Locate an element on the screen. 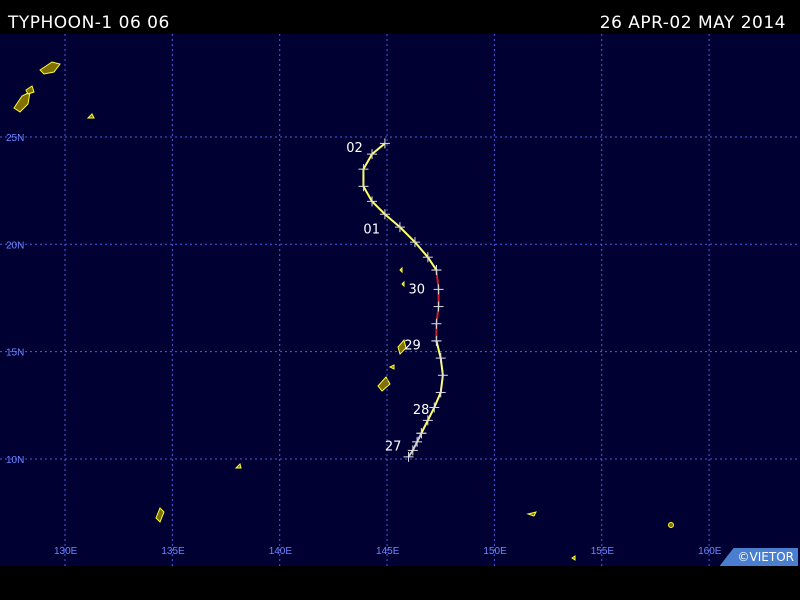 The height and width of the screenshot is (600, 800). longitude-label: 155E is located at coordinates (603, 551).